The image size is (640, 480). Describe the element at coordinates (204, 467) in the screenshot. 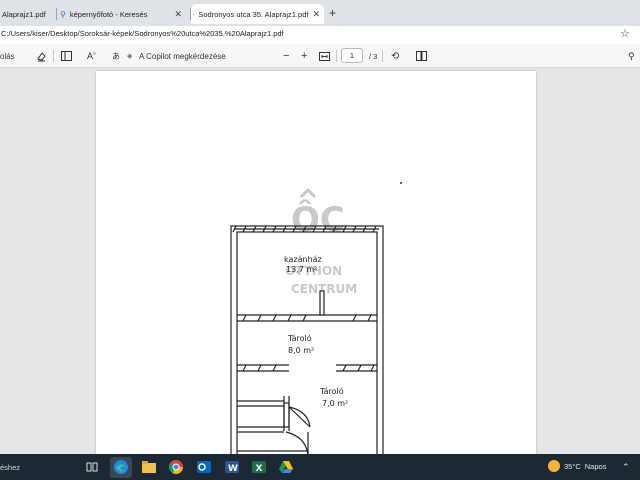

I see `outlook-icon` at that location.